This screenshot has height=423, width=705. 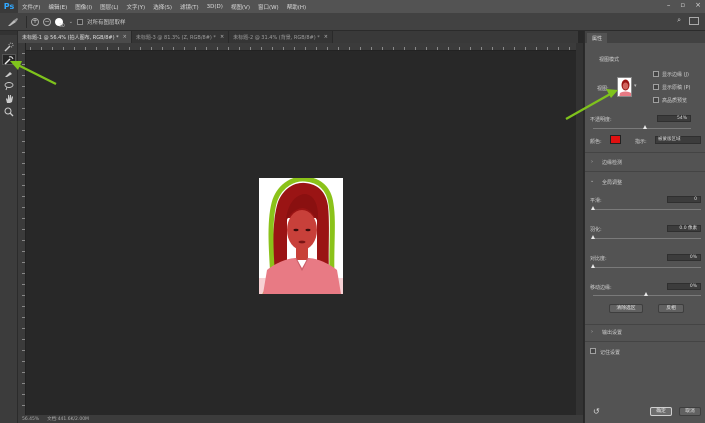 What do you see at coordinates (68, 419) in the screenshot?
I see `document-info: 文档:441.6K/2.00M` at bounding box center [68, 419].